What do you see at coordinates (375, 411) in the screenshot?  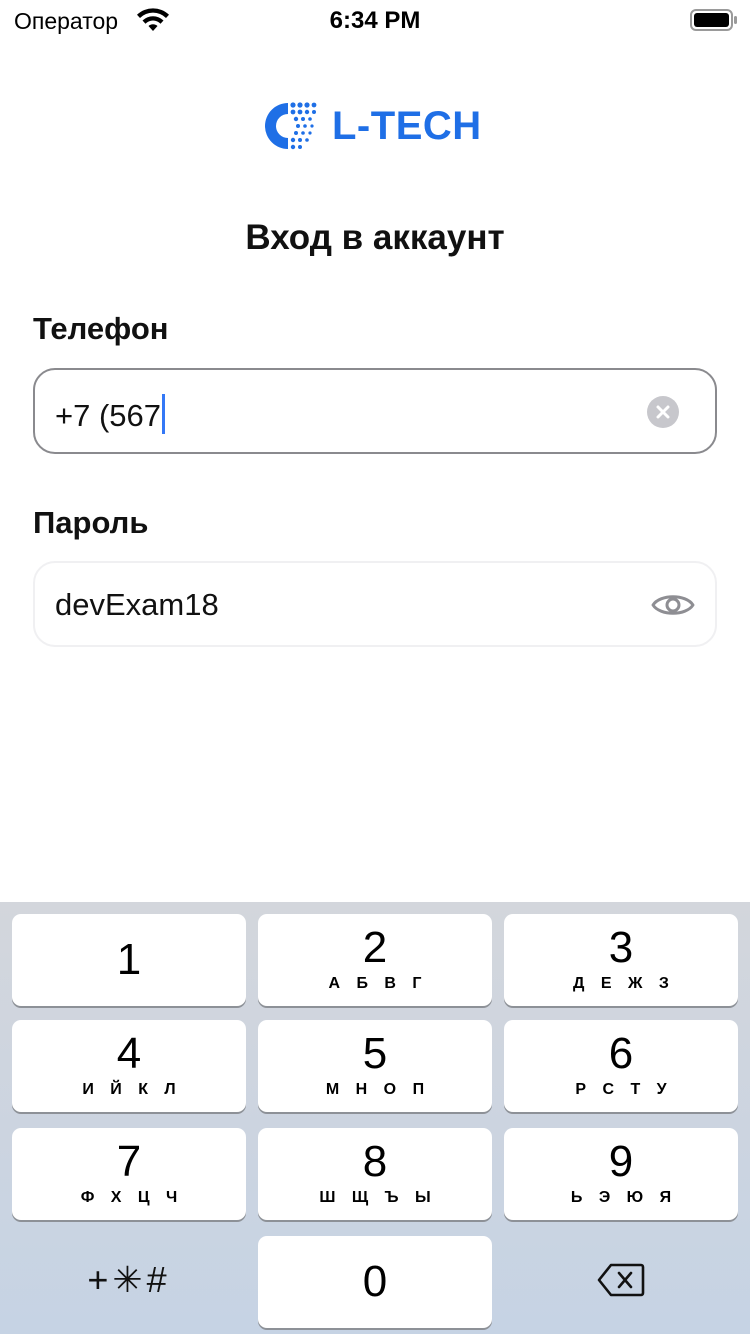 I see `phone-input: +7 (567` at bounding box center [375, 411].